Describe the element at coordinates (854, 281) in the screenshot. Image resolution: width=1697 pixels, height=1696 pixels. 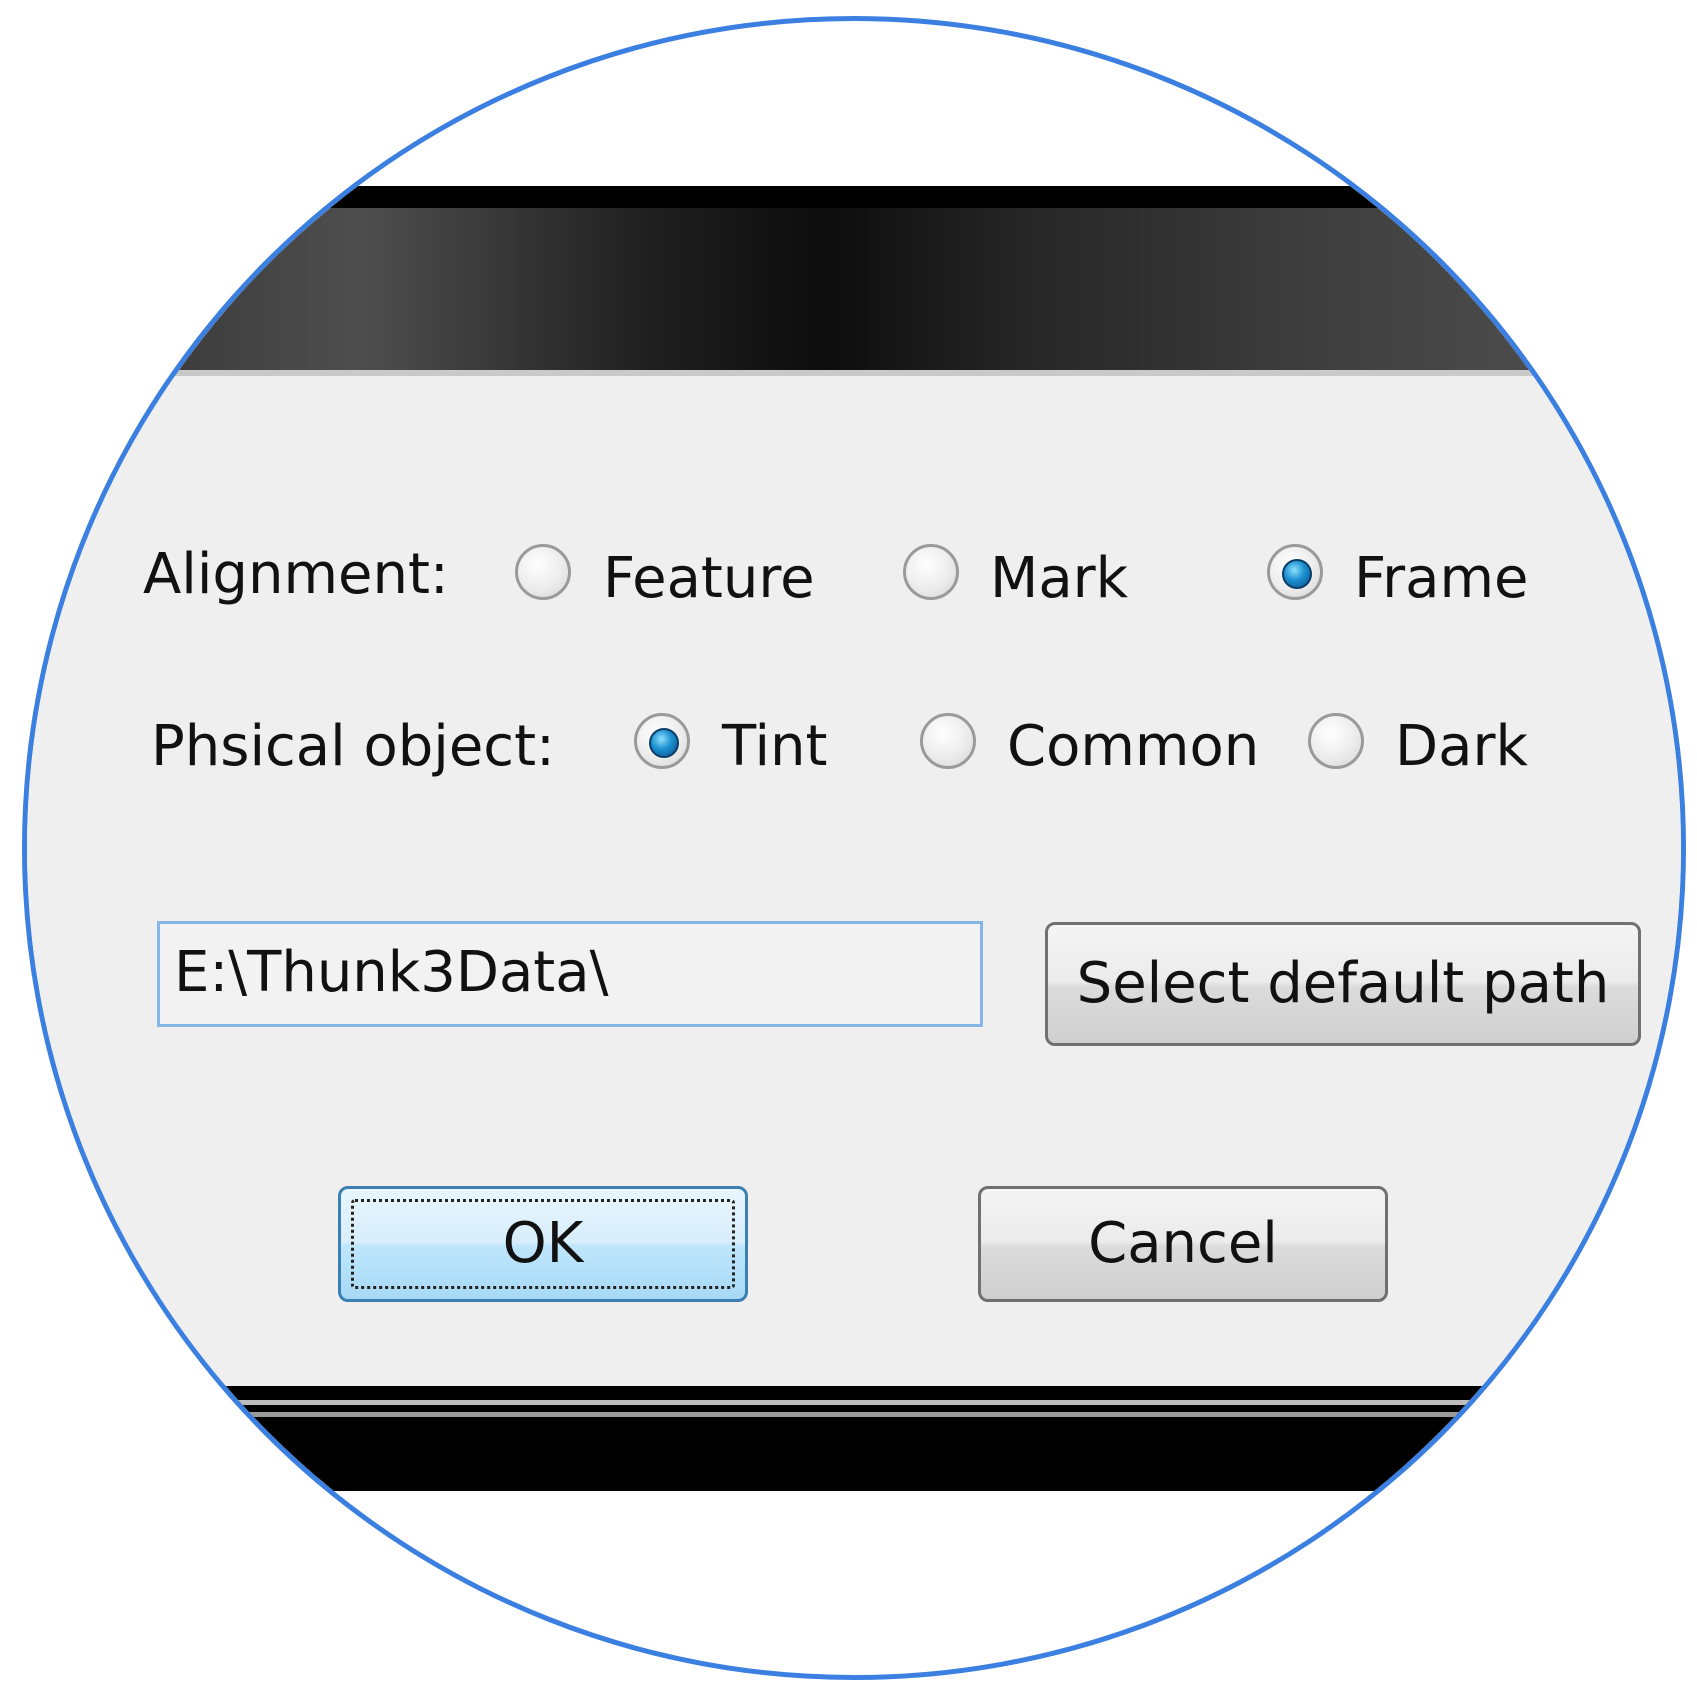
I see `window-title-bar` at that location.